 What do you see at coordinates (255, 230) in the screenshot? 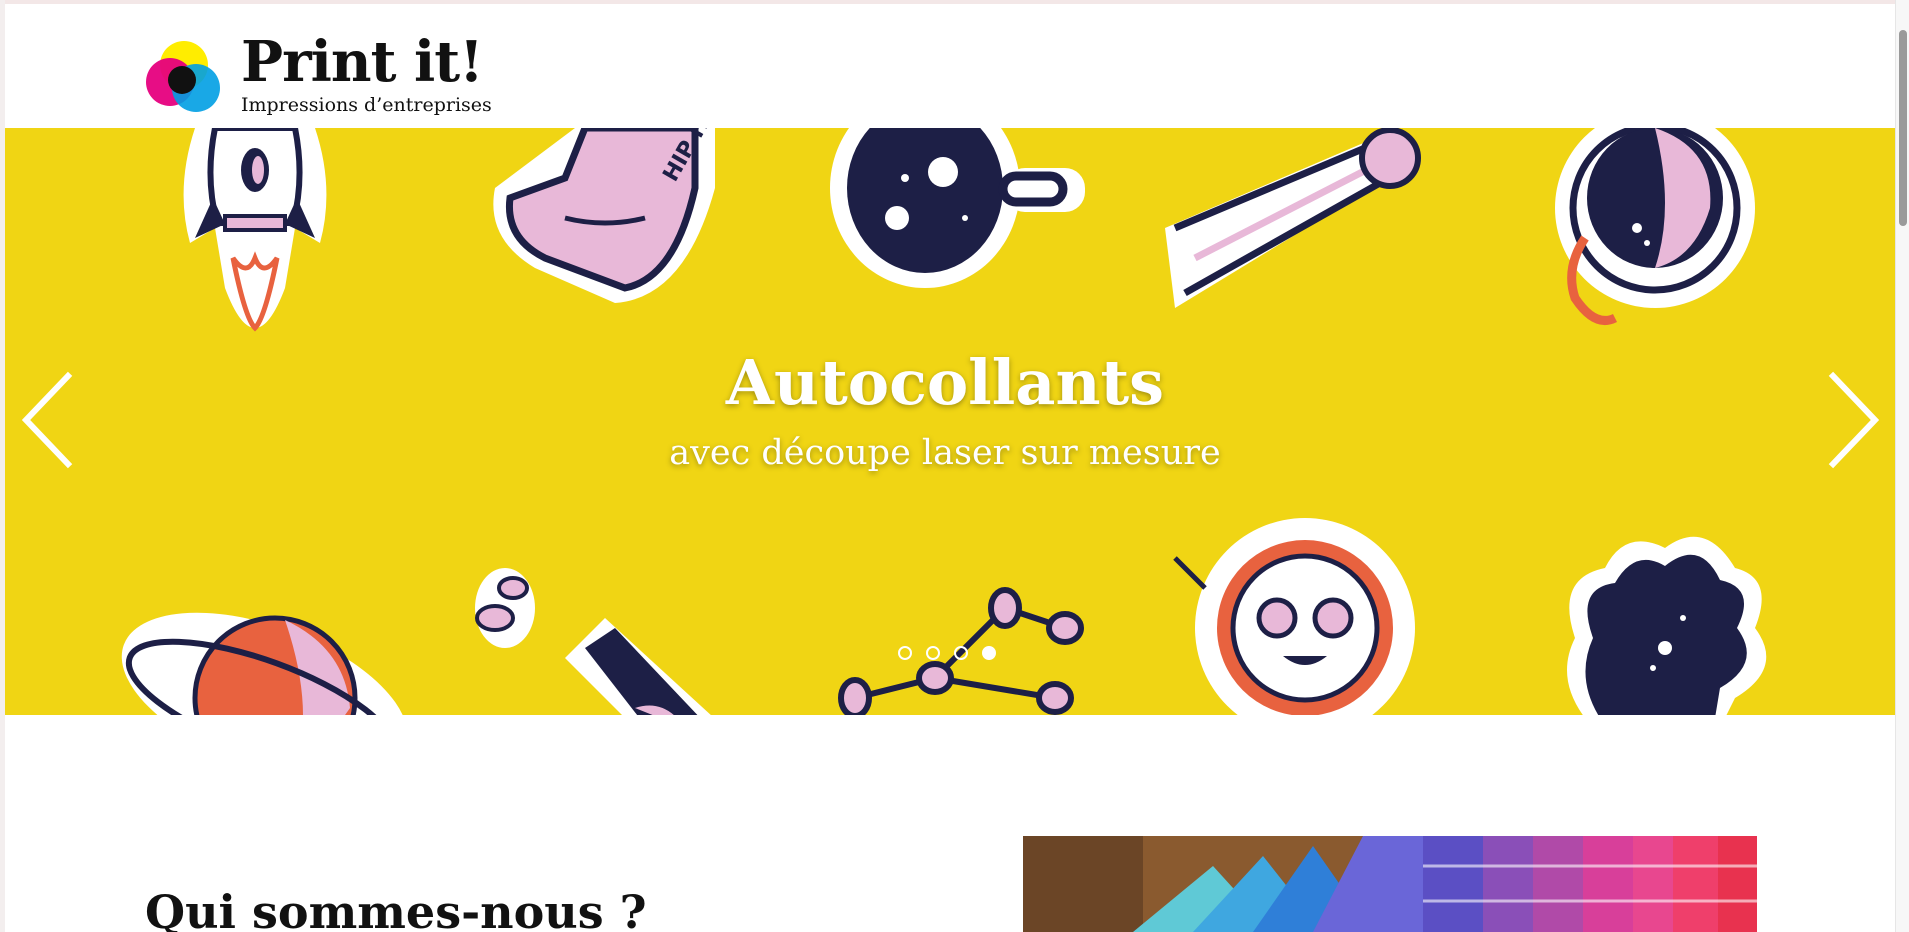
I see `rocket-sticker` at bounding box center [255, 230].